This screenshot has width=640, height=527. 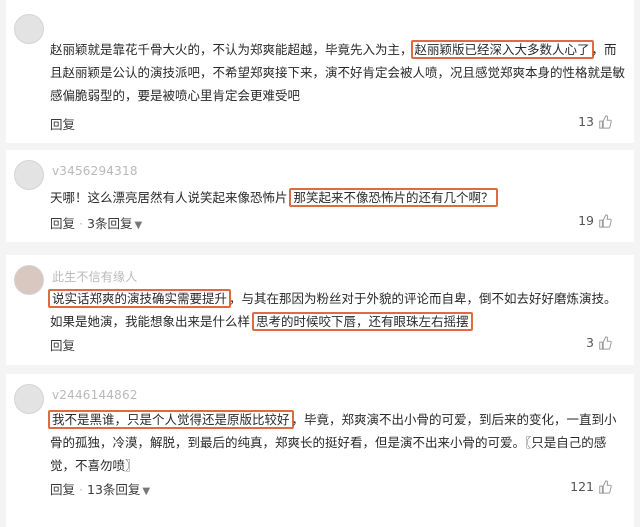 I want to click on like-count: 121, so click(x=582, y=486).